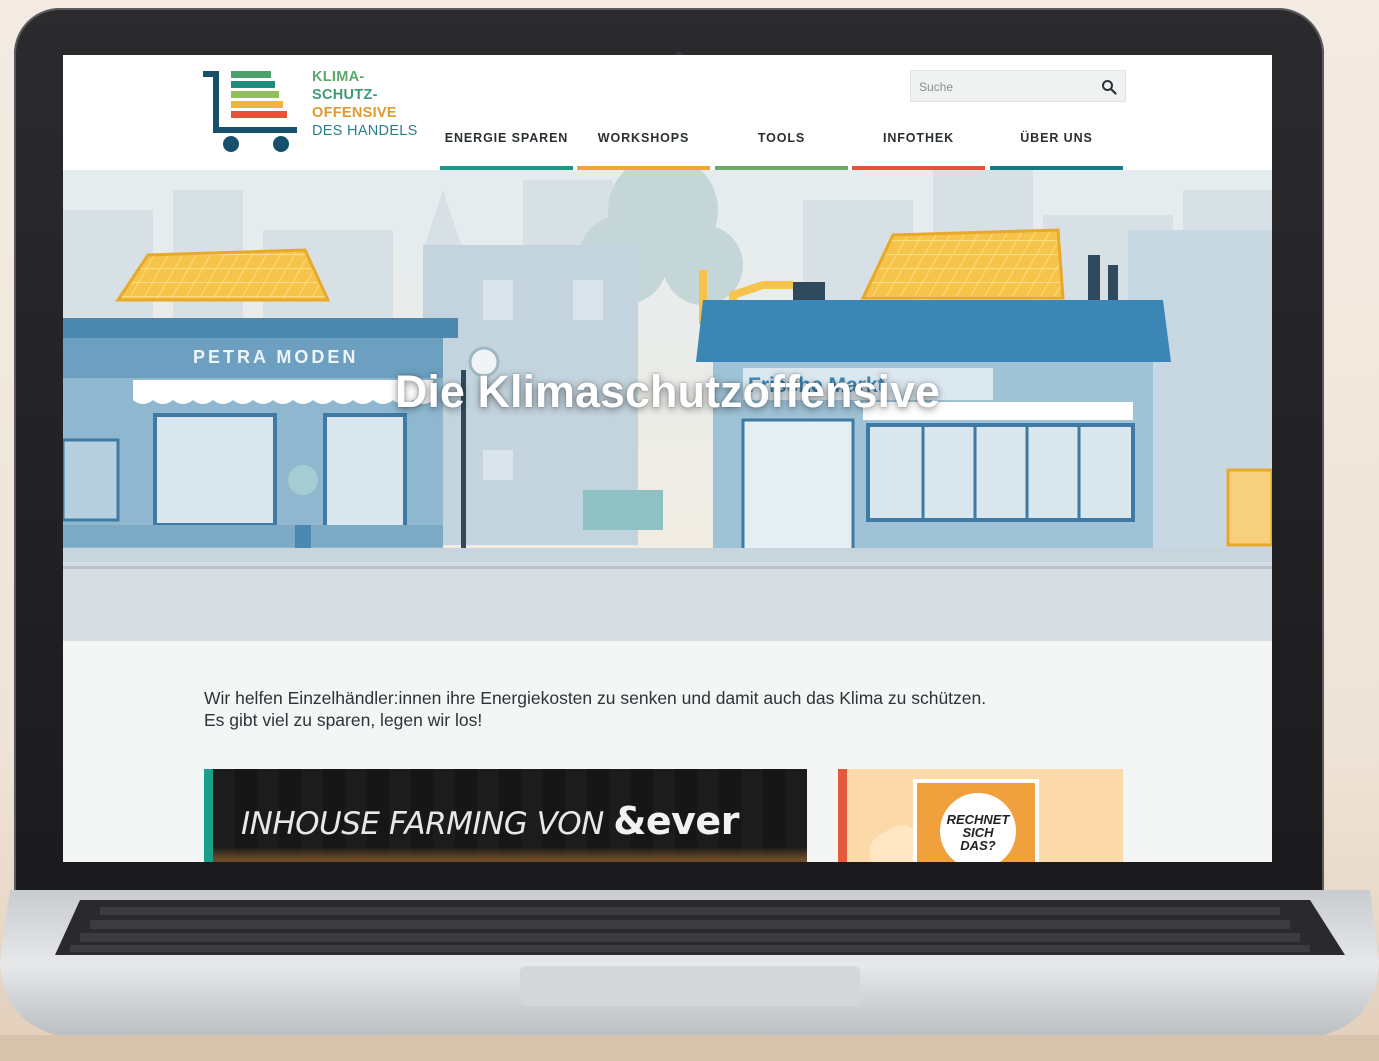 The image size is (1379, 1061). Describe the element at coordinates (365, 104) in the screenshot. I see `logo-wordmark: KLIMA- SCHUTZ- OFFENSIVE DES HANDELS` at that location.